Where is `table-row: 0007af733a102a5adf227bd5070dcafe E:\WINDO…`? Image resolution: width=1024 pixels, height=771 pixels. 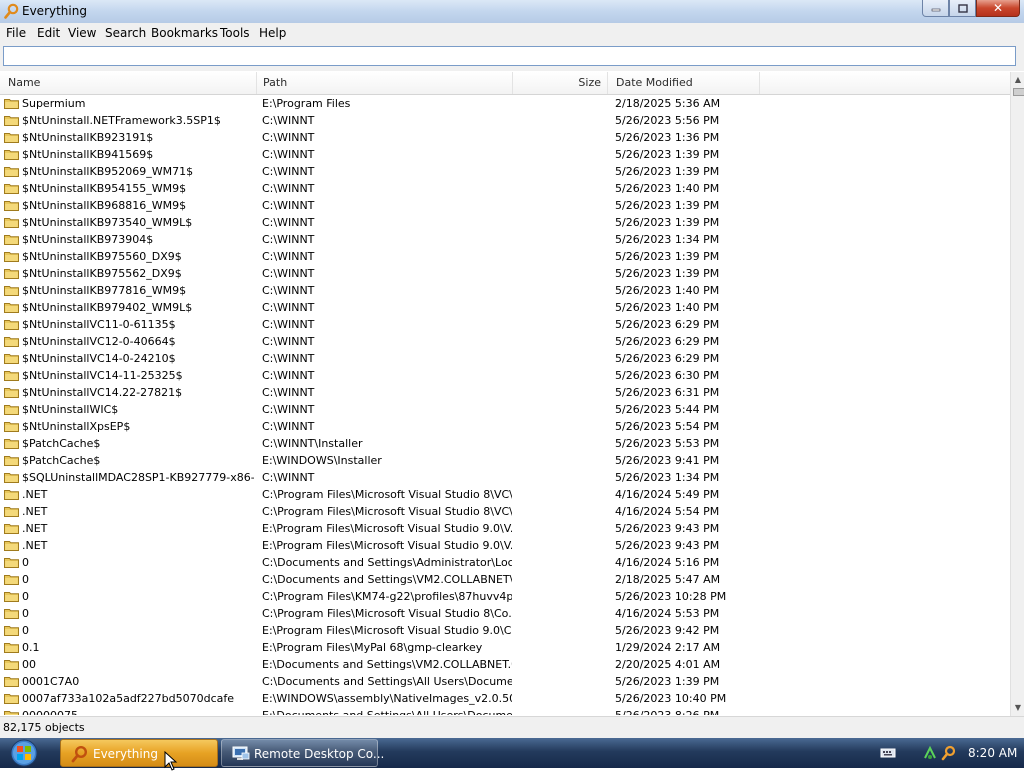 table-row: 0007af733a102a5adf227bd5070dcafe E:\WINDO… is located at coordinates (504, 698).